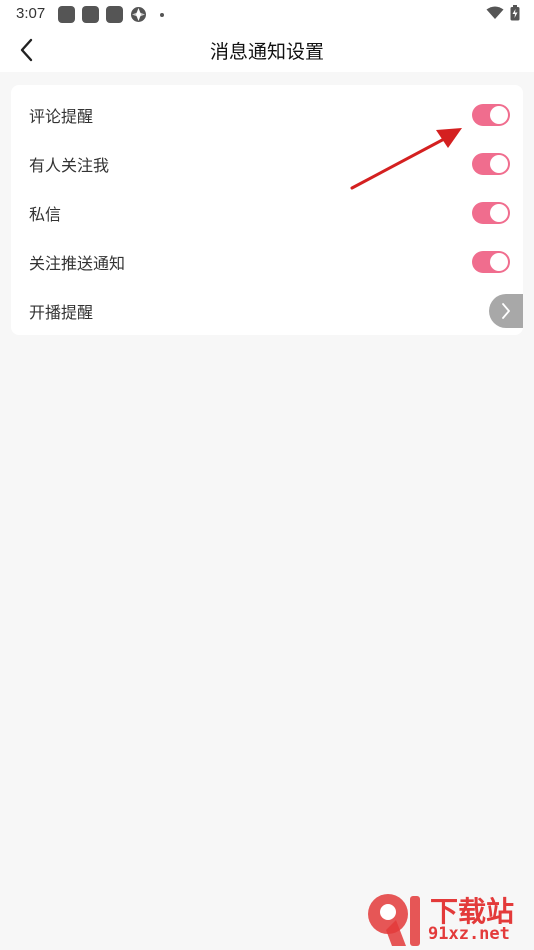 The image size is (534, 950). I want to click on page-title: 消息通知设置, so click(266, 52).